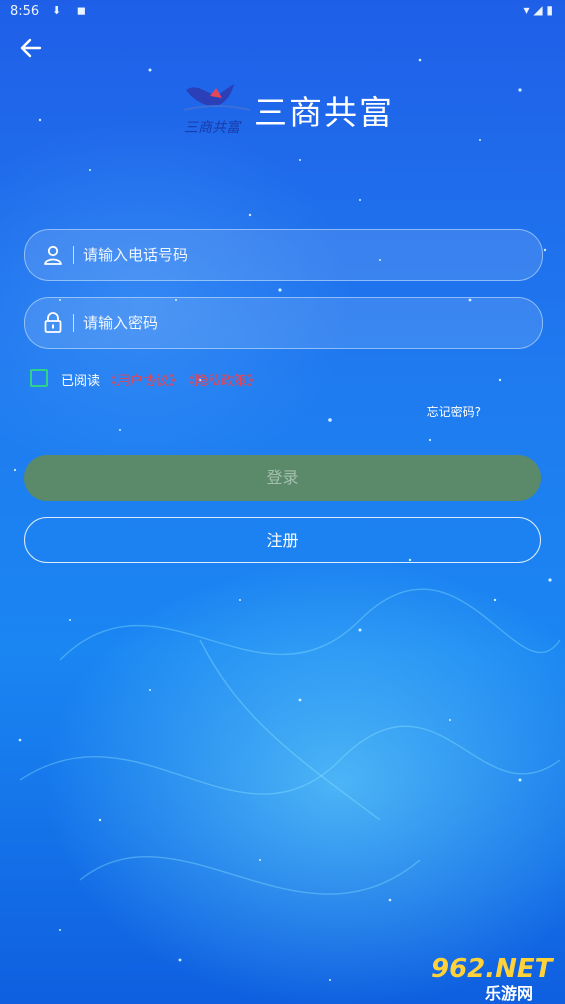  I want to click on brand-header: 三商共富 三商共富, so click(292, 110).